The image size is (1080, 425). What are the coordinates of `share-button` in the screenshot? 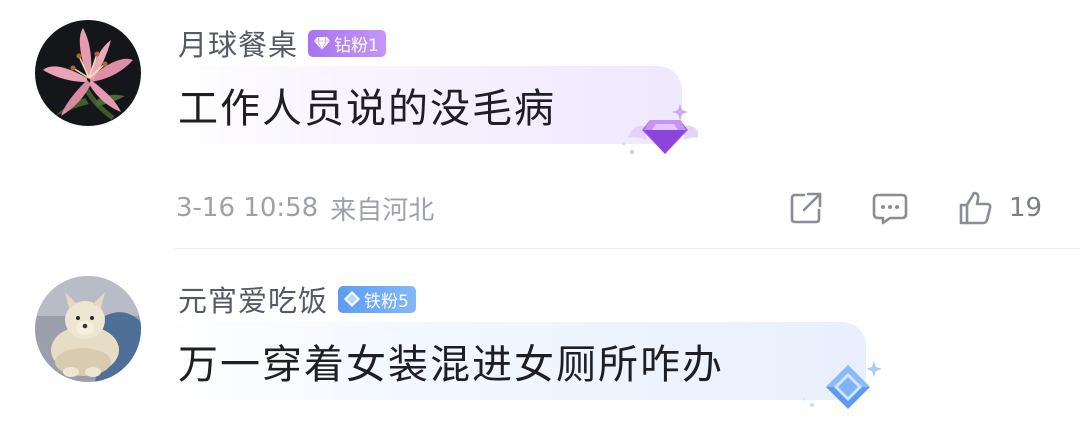 It's located at (806, 208).